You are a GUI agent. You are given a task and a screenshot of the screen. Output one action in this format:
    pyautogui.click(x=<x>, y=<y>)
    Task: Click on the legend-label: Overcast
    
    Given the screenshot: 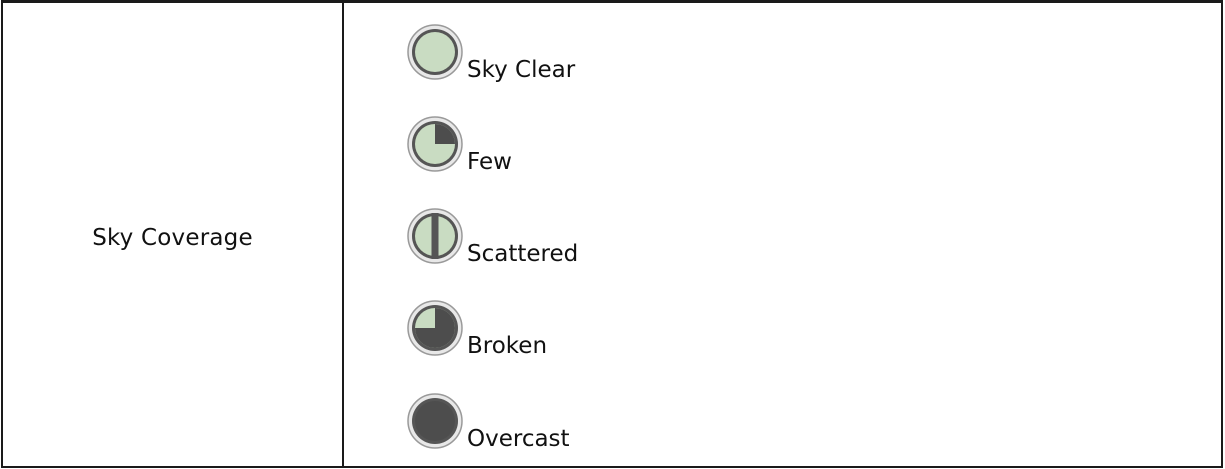 What is the action you would take?
    pyautogui.click(x=518, y=439)
    